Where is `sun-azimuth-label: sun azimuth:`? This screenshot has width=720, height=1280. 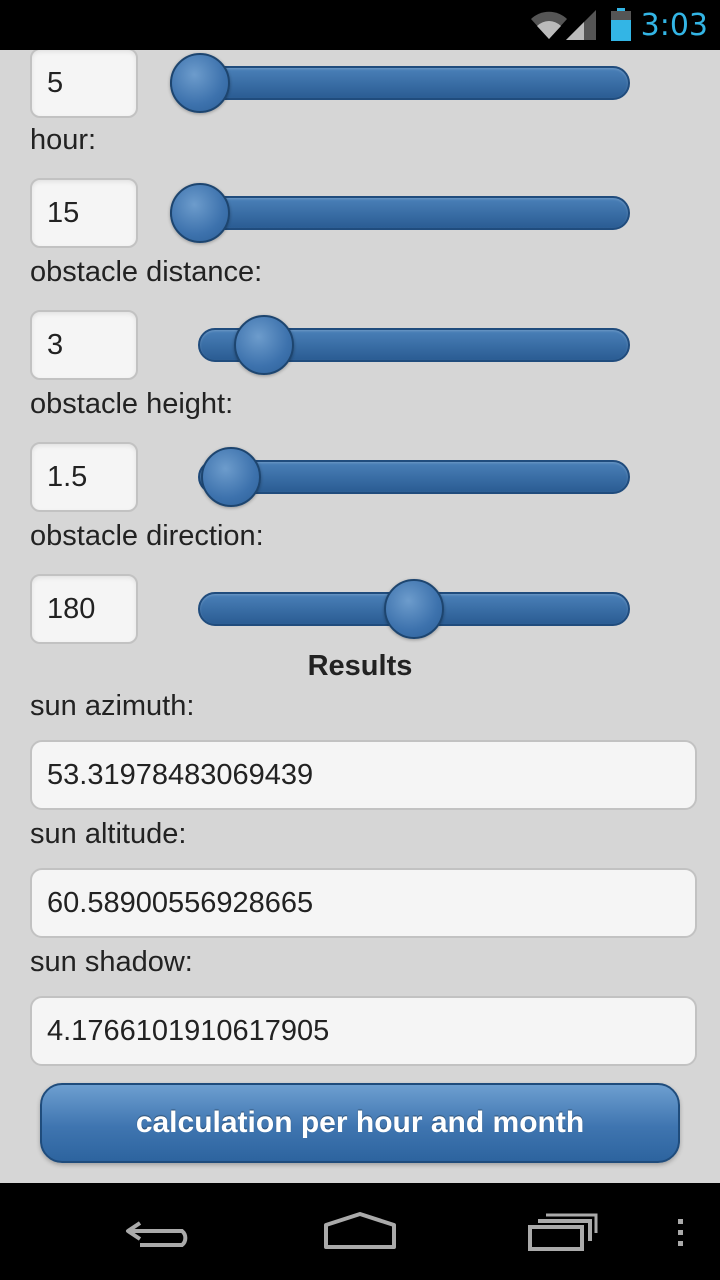
sun-azimuth-label: sun azimuth: is located at coordinates (112, 706).